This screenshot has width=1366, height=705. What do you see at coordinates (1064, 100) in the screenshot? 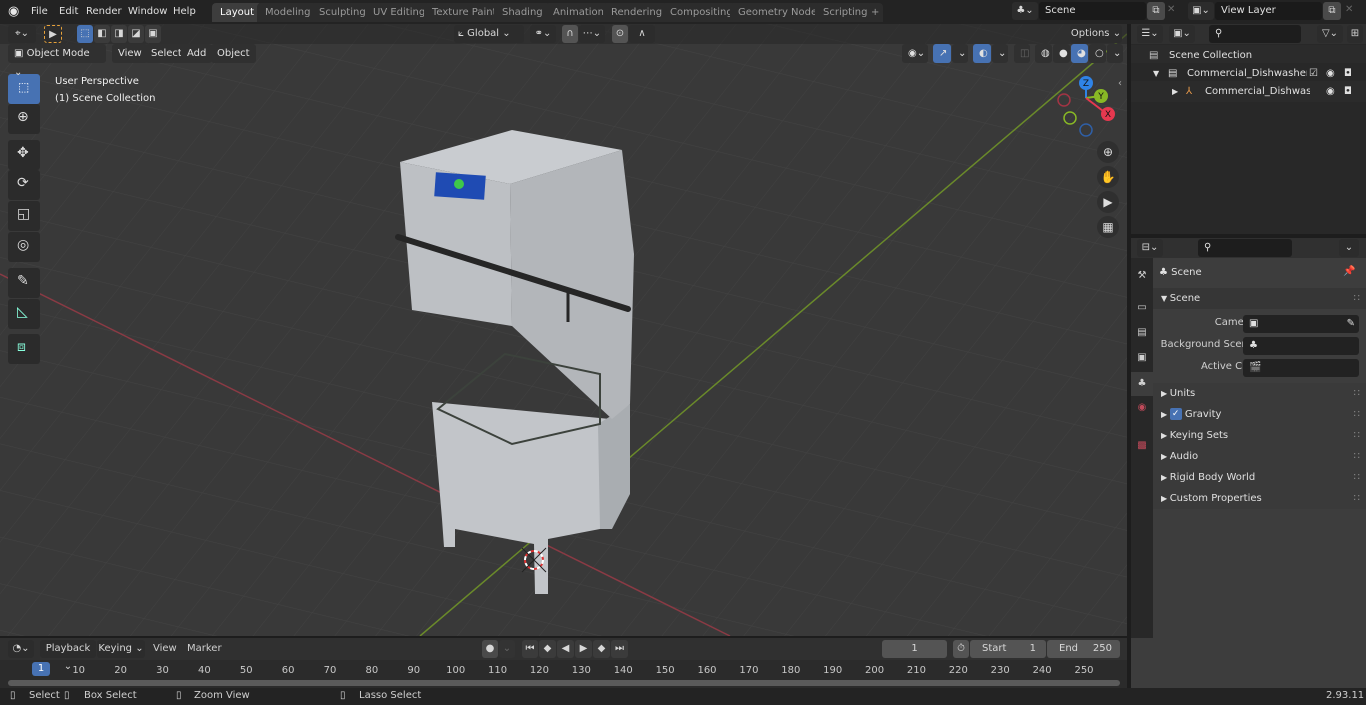
I see `neg-x-axis-handle` at bounding box center [1064, 100].